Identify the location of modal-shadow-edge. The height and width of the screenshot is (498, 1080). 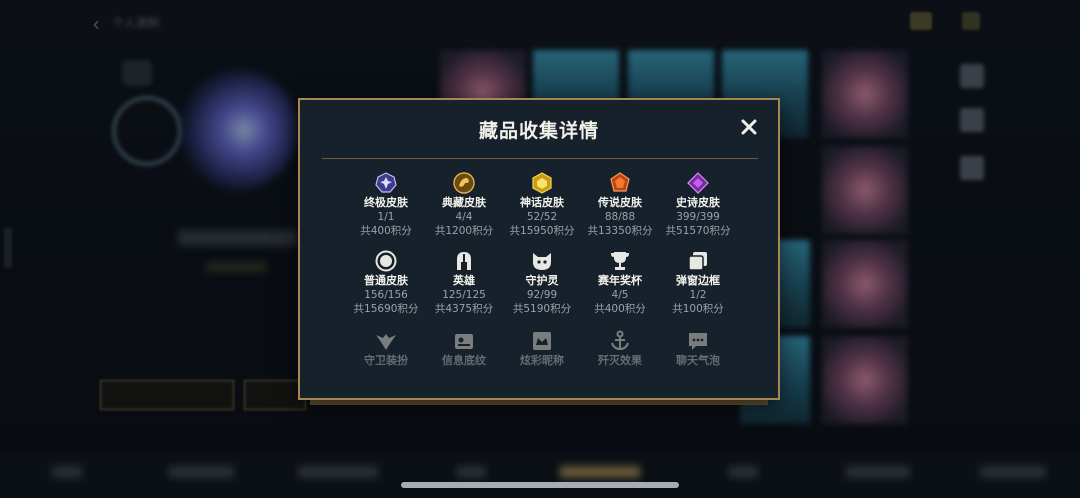
(539, 402).